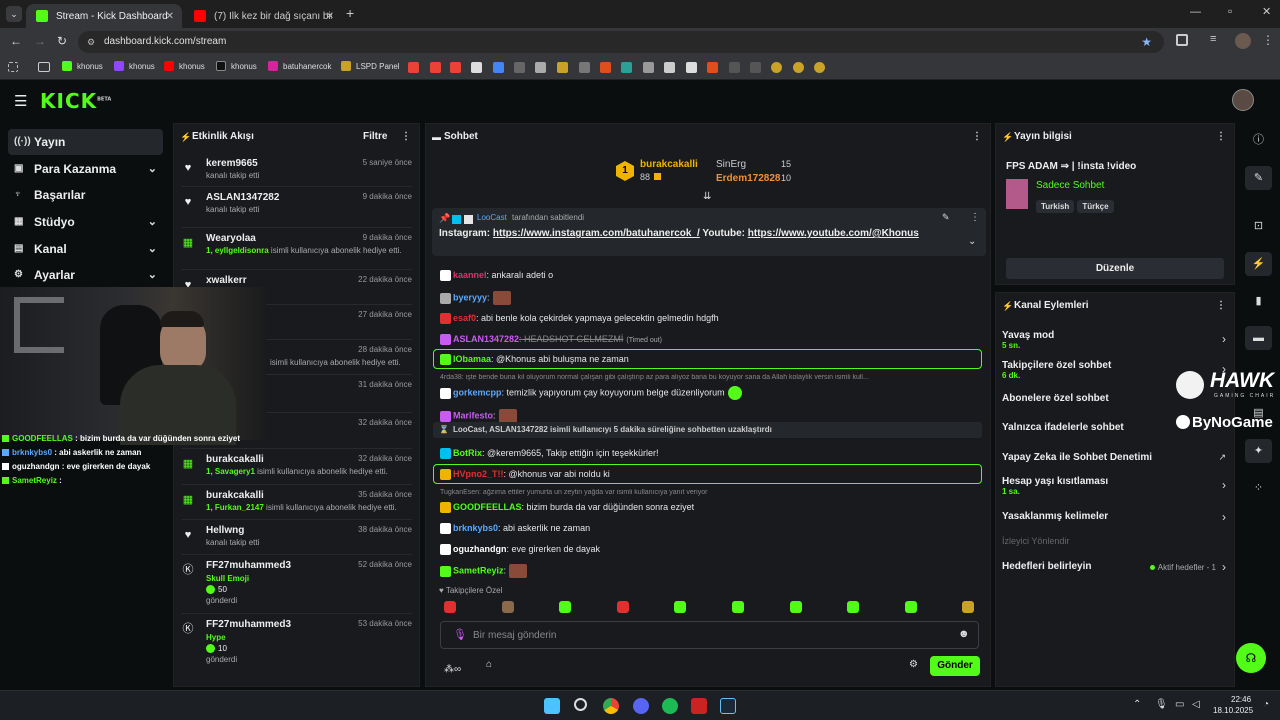 The height and width of the screenshot is (720, 1280). What do you see at coordinates (580, 704) in the screenshot?
I see `search-icon` at bounding box center [580, 704].